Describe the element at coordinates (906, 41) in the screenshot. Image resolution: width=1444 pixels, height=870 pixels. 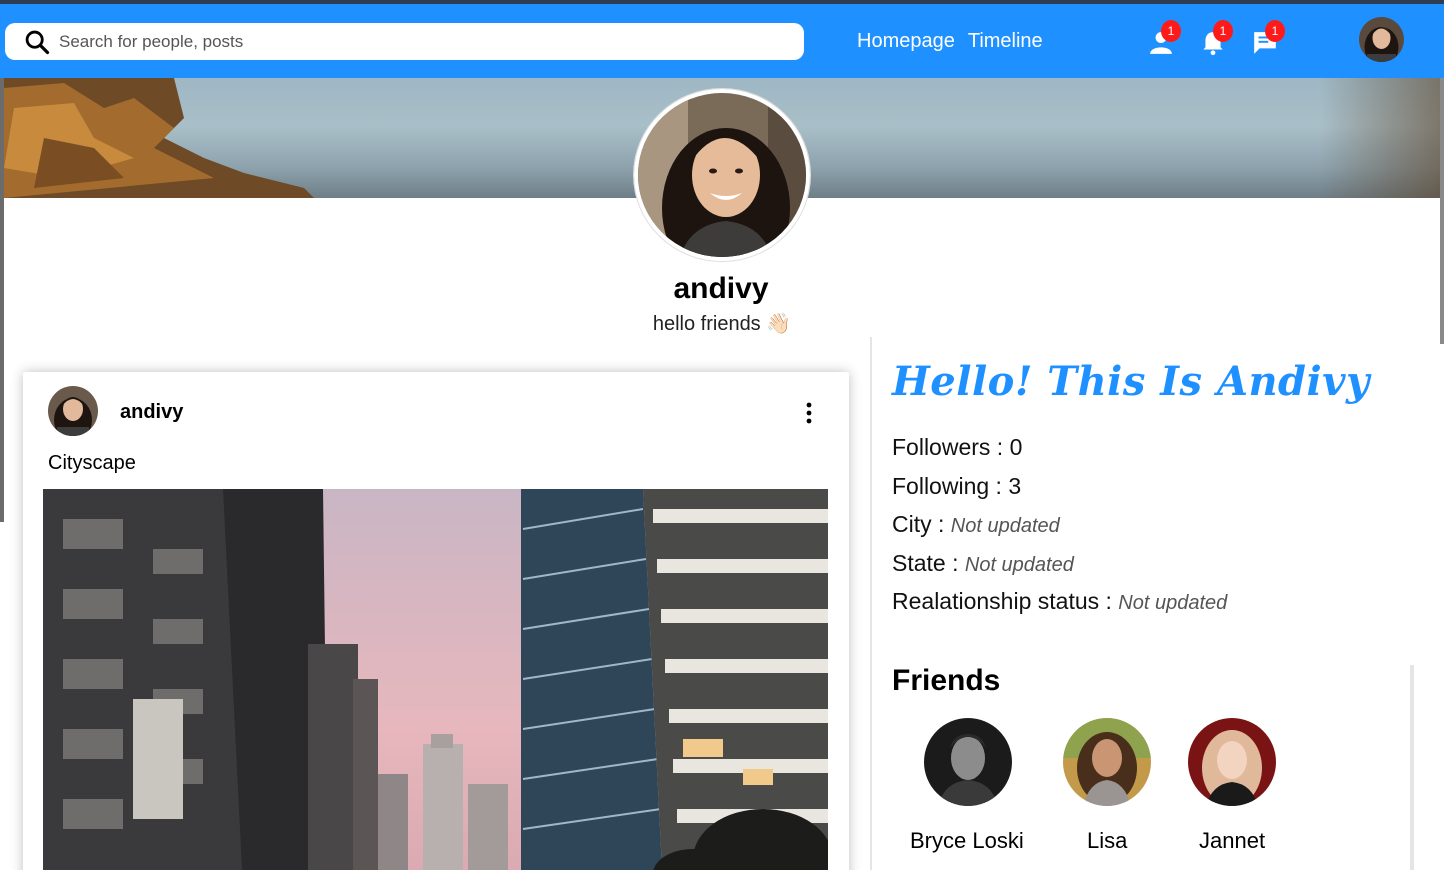
I see `nav-link-homepage: Homepage` at that location.